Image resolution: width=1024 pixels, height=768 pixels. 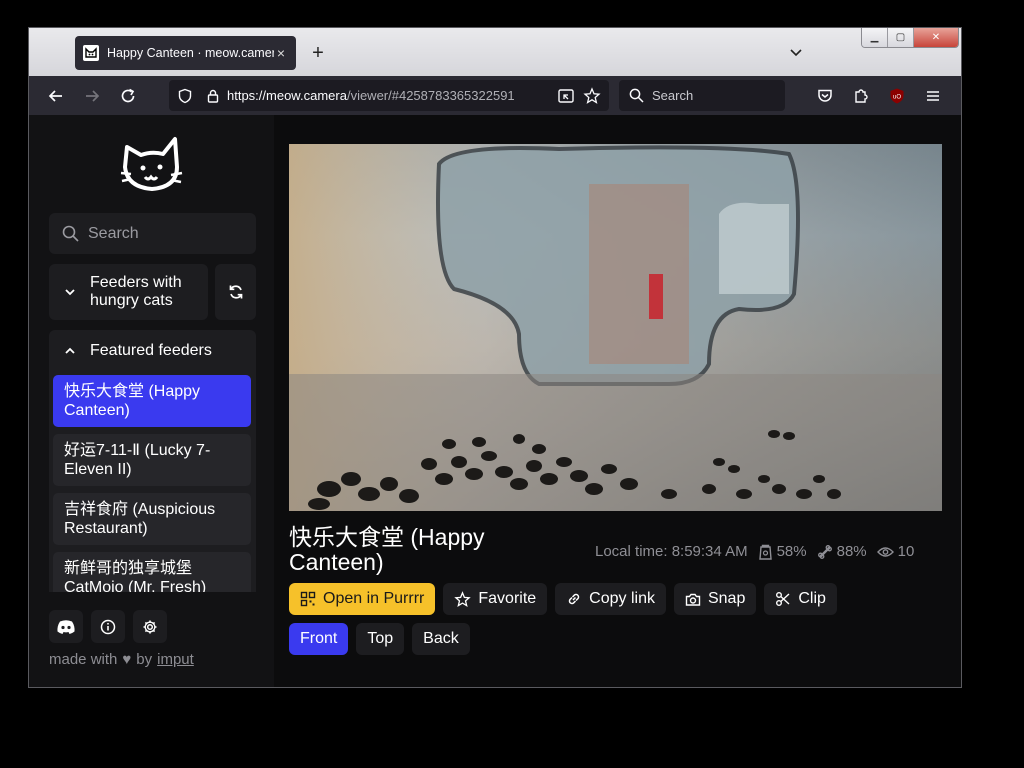 What do you see at coordinates (812, 598) in the screenshot?
I see `clip-label: Clip` at bounding box center [812, 598].